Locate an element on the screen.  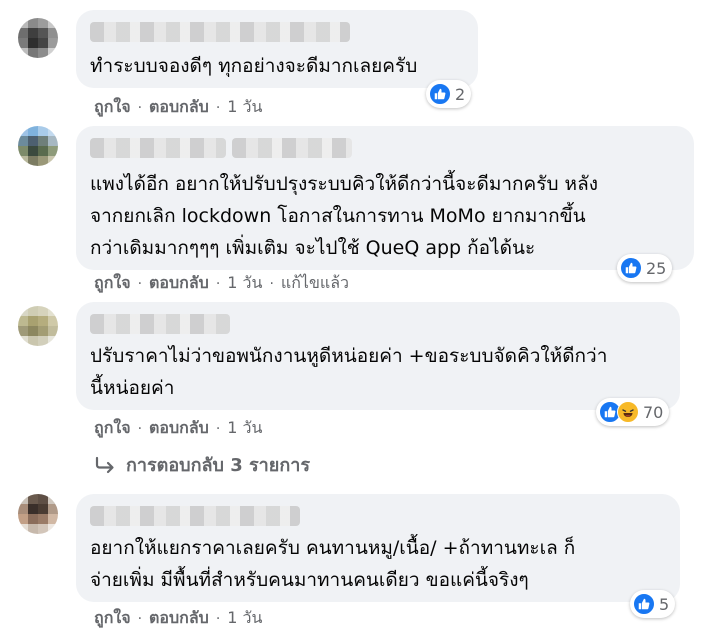
haha-icon is located at coordinates (628, 412).